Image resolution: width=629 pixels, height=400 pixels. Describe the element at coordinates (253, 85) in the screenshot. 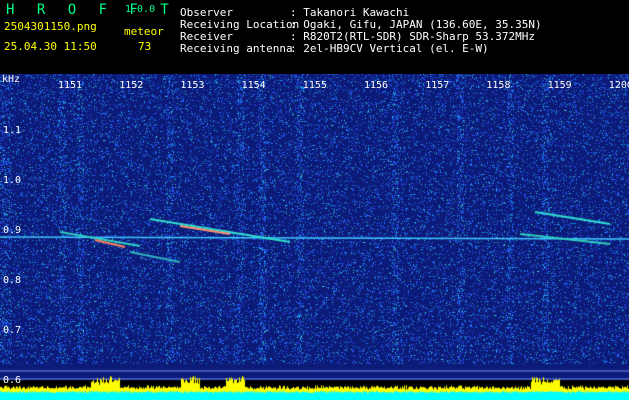

I see `x-tick-label: 1154` at that location.